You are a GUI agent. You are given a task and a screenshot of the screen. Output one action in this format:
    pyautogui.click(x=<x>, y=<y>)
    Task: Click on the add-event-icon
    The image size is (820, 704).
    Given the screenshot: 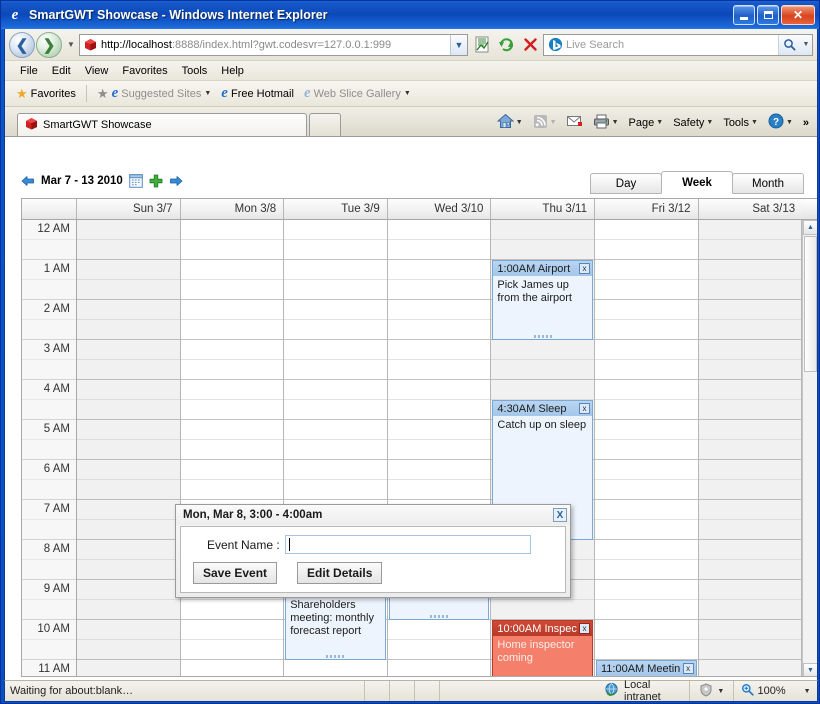 What is the action you would take?
    pyautogui.click(x=156, y=181)
    